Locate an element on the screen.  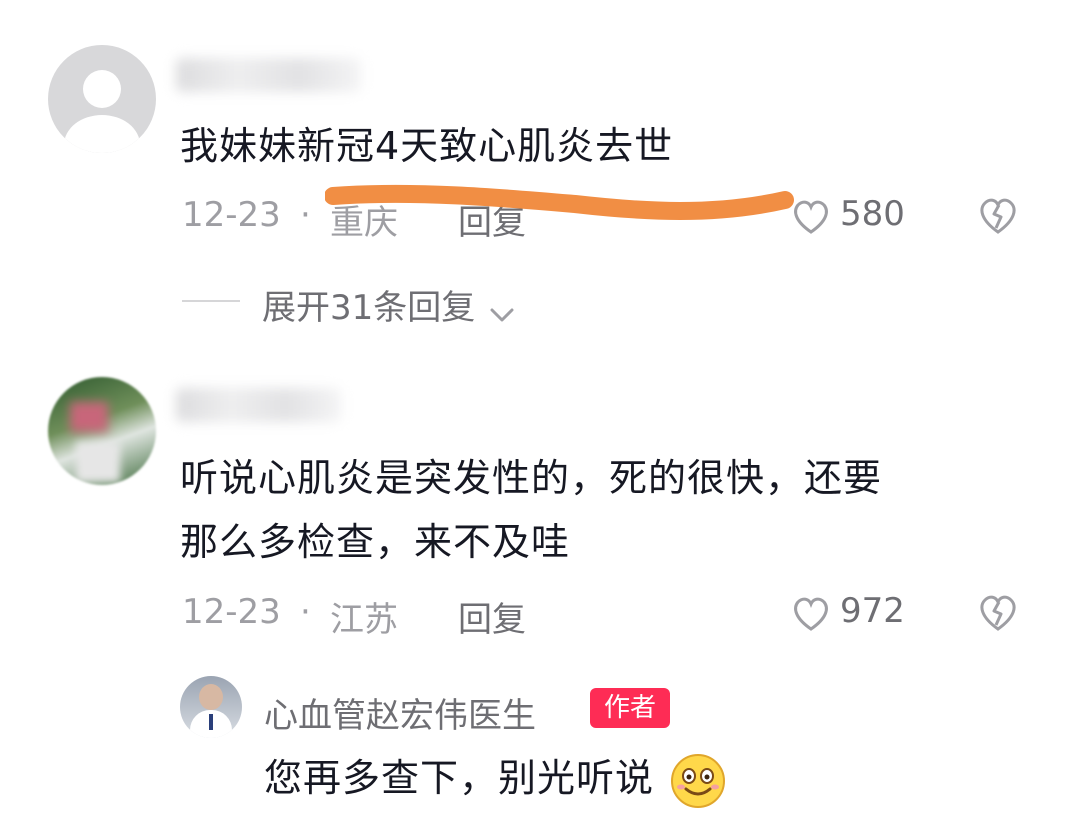
chevron-down-icon is located at coordinates (502, 314).